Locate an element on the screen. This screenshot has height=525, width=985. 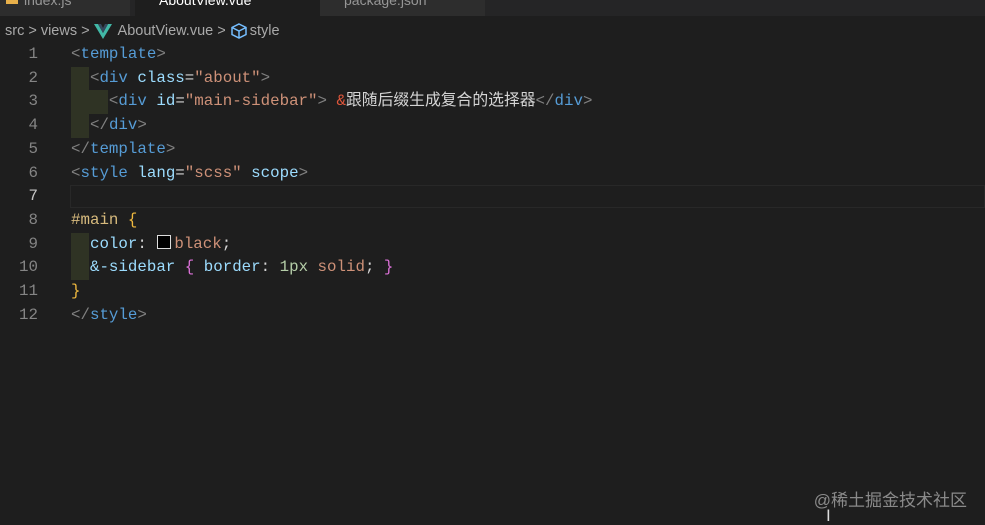
color-swatch-icon is located at coordinates (164, 241).